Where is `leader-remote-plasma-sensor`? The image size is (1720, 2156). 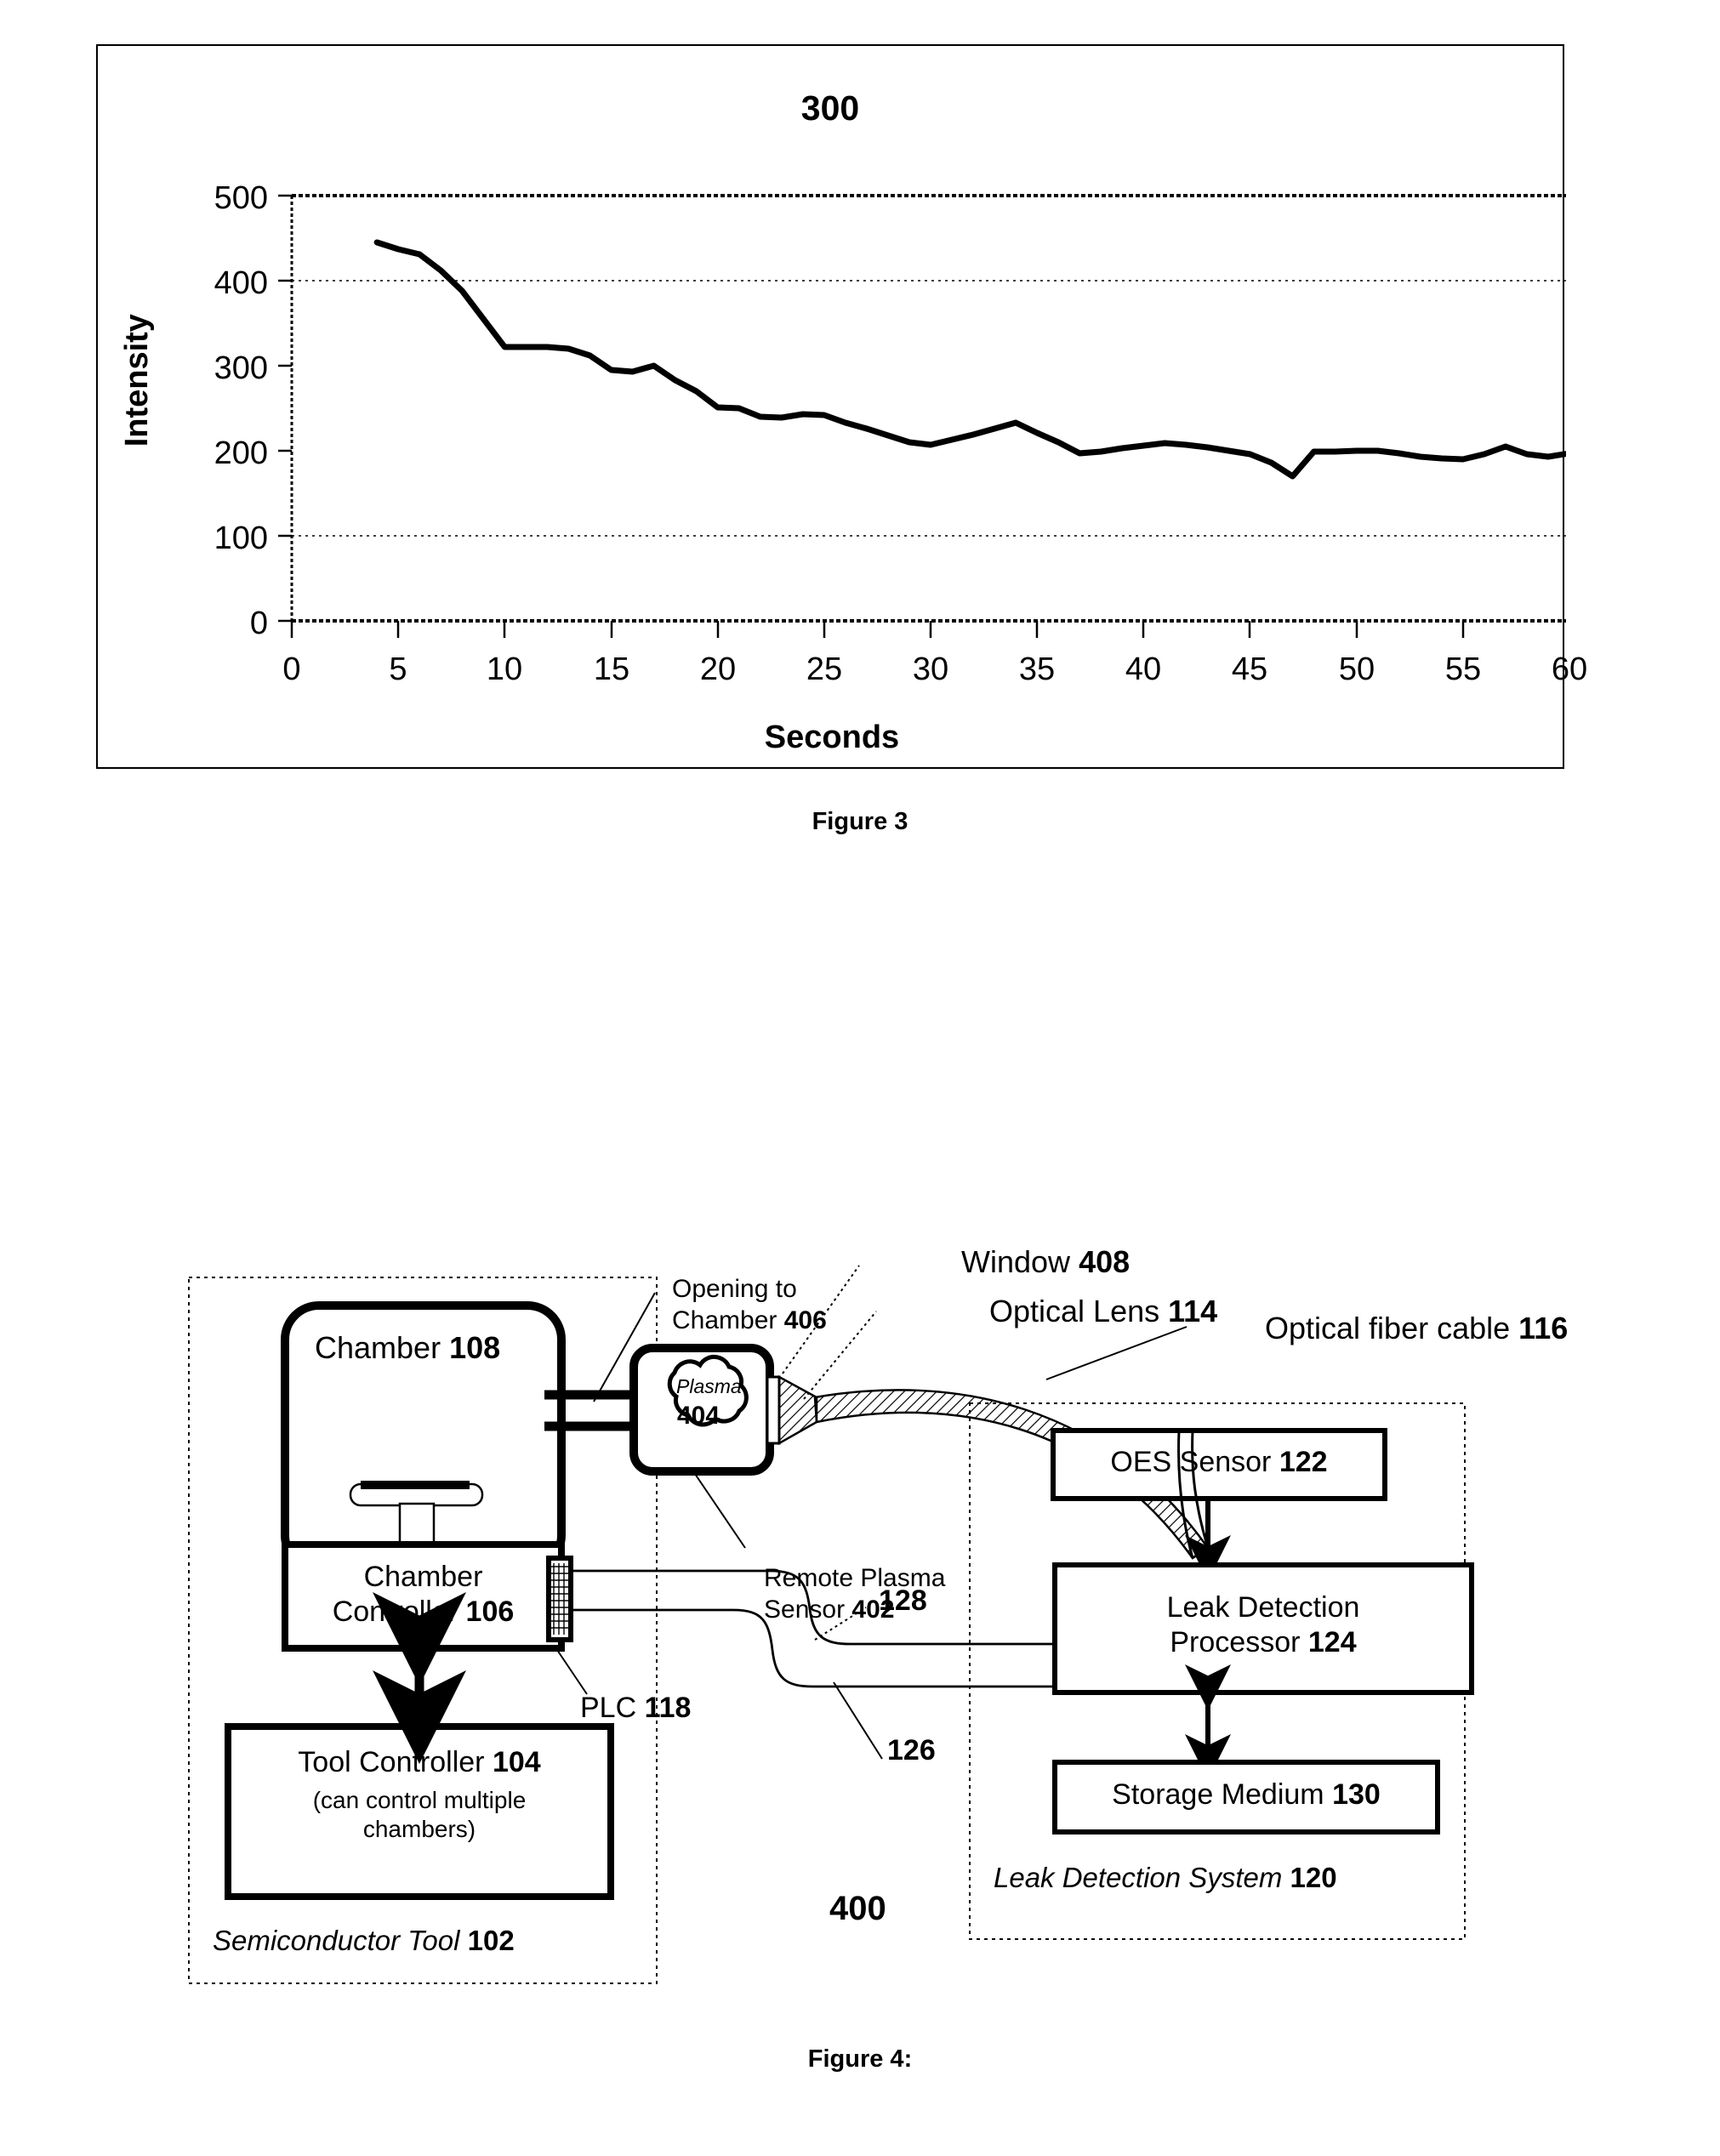
leader-remote-plasma-sensor is located at coordinates (719, 1510).